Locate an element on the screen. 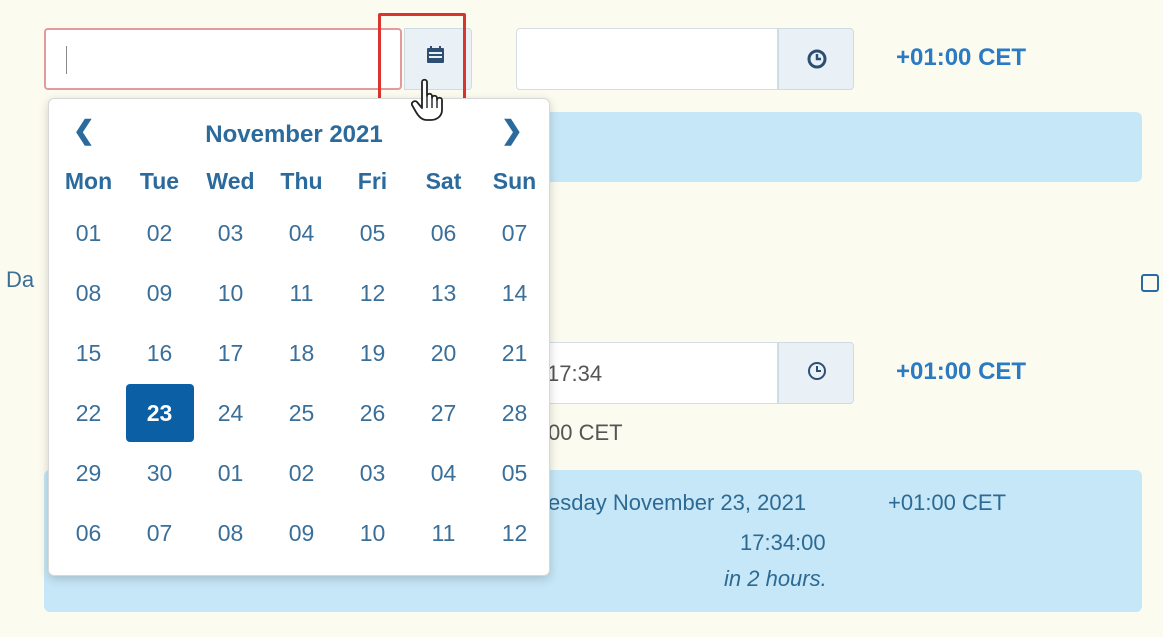  date-input is located at coordinates (223, 59).